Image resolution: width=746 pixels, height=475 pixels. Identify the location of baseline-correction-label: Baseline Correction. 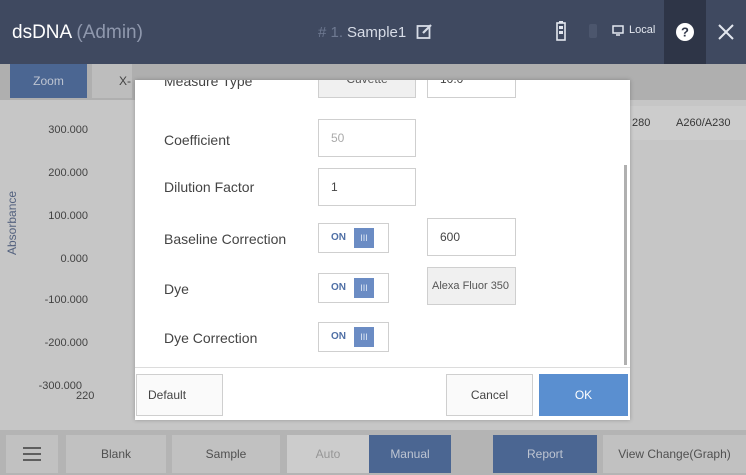
(225, 239).